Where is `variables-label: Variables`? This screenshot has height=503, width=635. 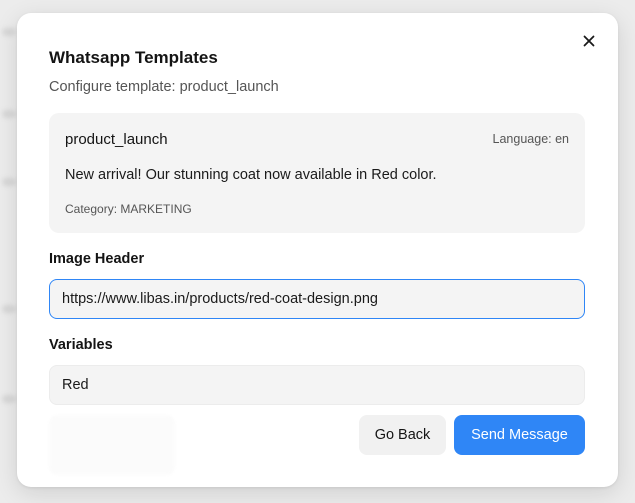 variables-label: Variables is located at coordinates (81, 345).